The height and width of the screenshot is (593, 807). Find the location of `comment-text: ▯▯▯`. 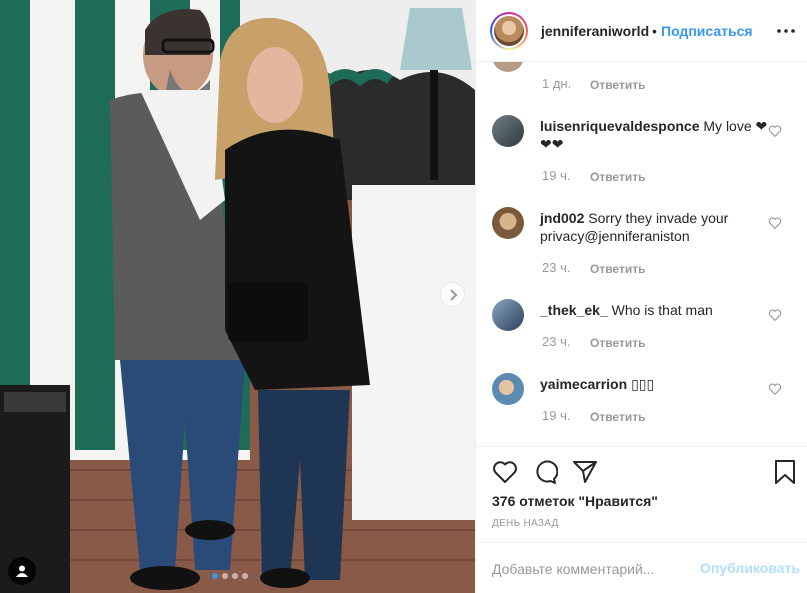

comment-text: ▯▯▯ is located at coordinates (643, 384).